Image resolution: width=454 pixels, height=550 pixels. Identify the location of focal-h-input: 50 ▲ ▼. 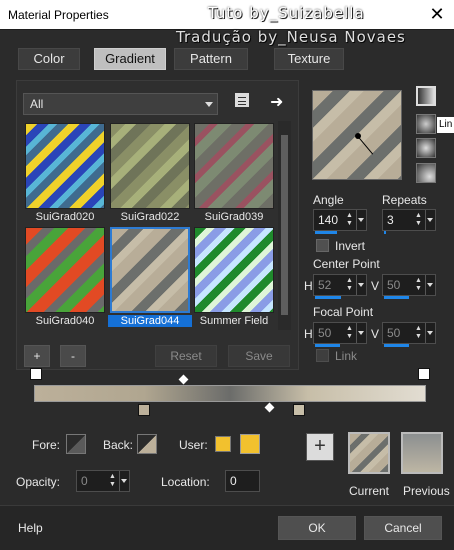
(340, 334).